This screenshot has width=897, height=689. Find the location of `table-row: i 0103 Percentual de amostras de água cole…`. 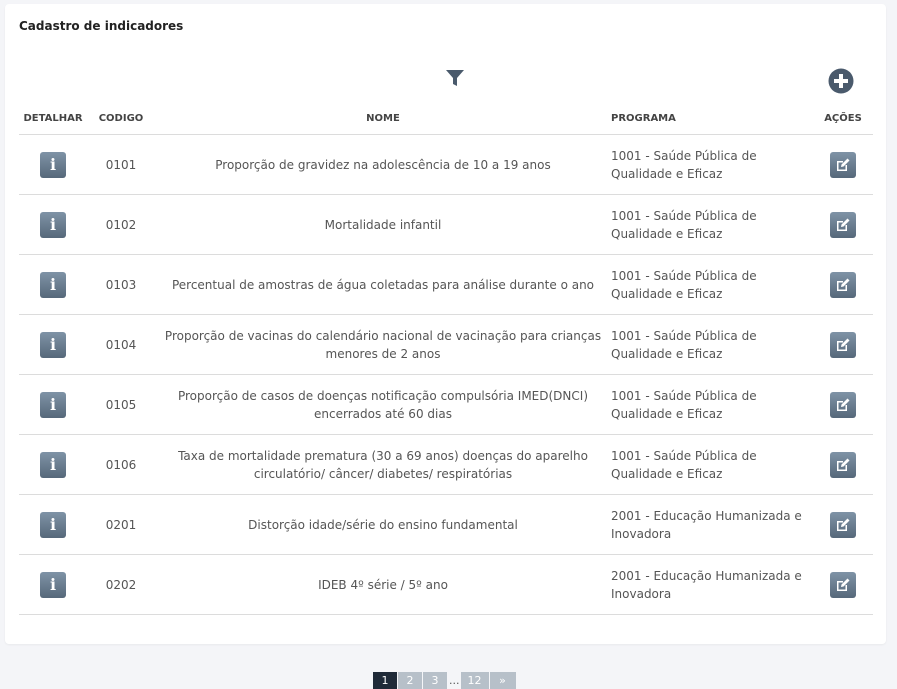

table-row: i 0103 Percentual de amostras de água cole… is located at coordinates (446, 284).